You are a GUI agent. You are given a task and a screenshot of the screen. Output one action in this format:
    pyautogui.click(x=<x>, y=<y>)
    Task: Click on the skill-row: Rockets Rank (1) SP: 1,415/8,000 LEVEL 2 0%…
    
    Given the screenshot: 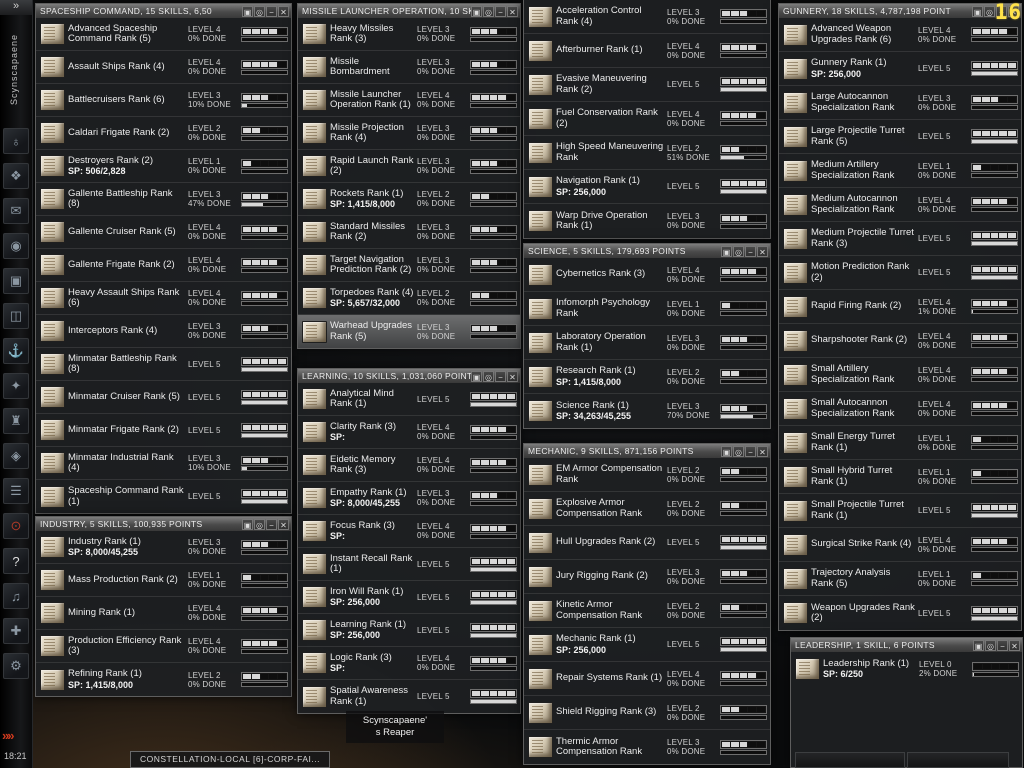 What is the action you would take?
    pyautogui.click(x=409, y=199)
    